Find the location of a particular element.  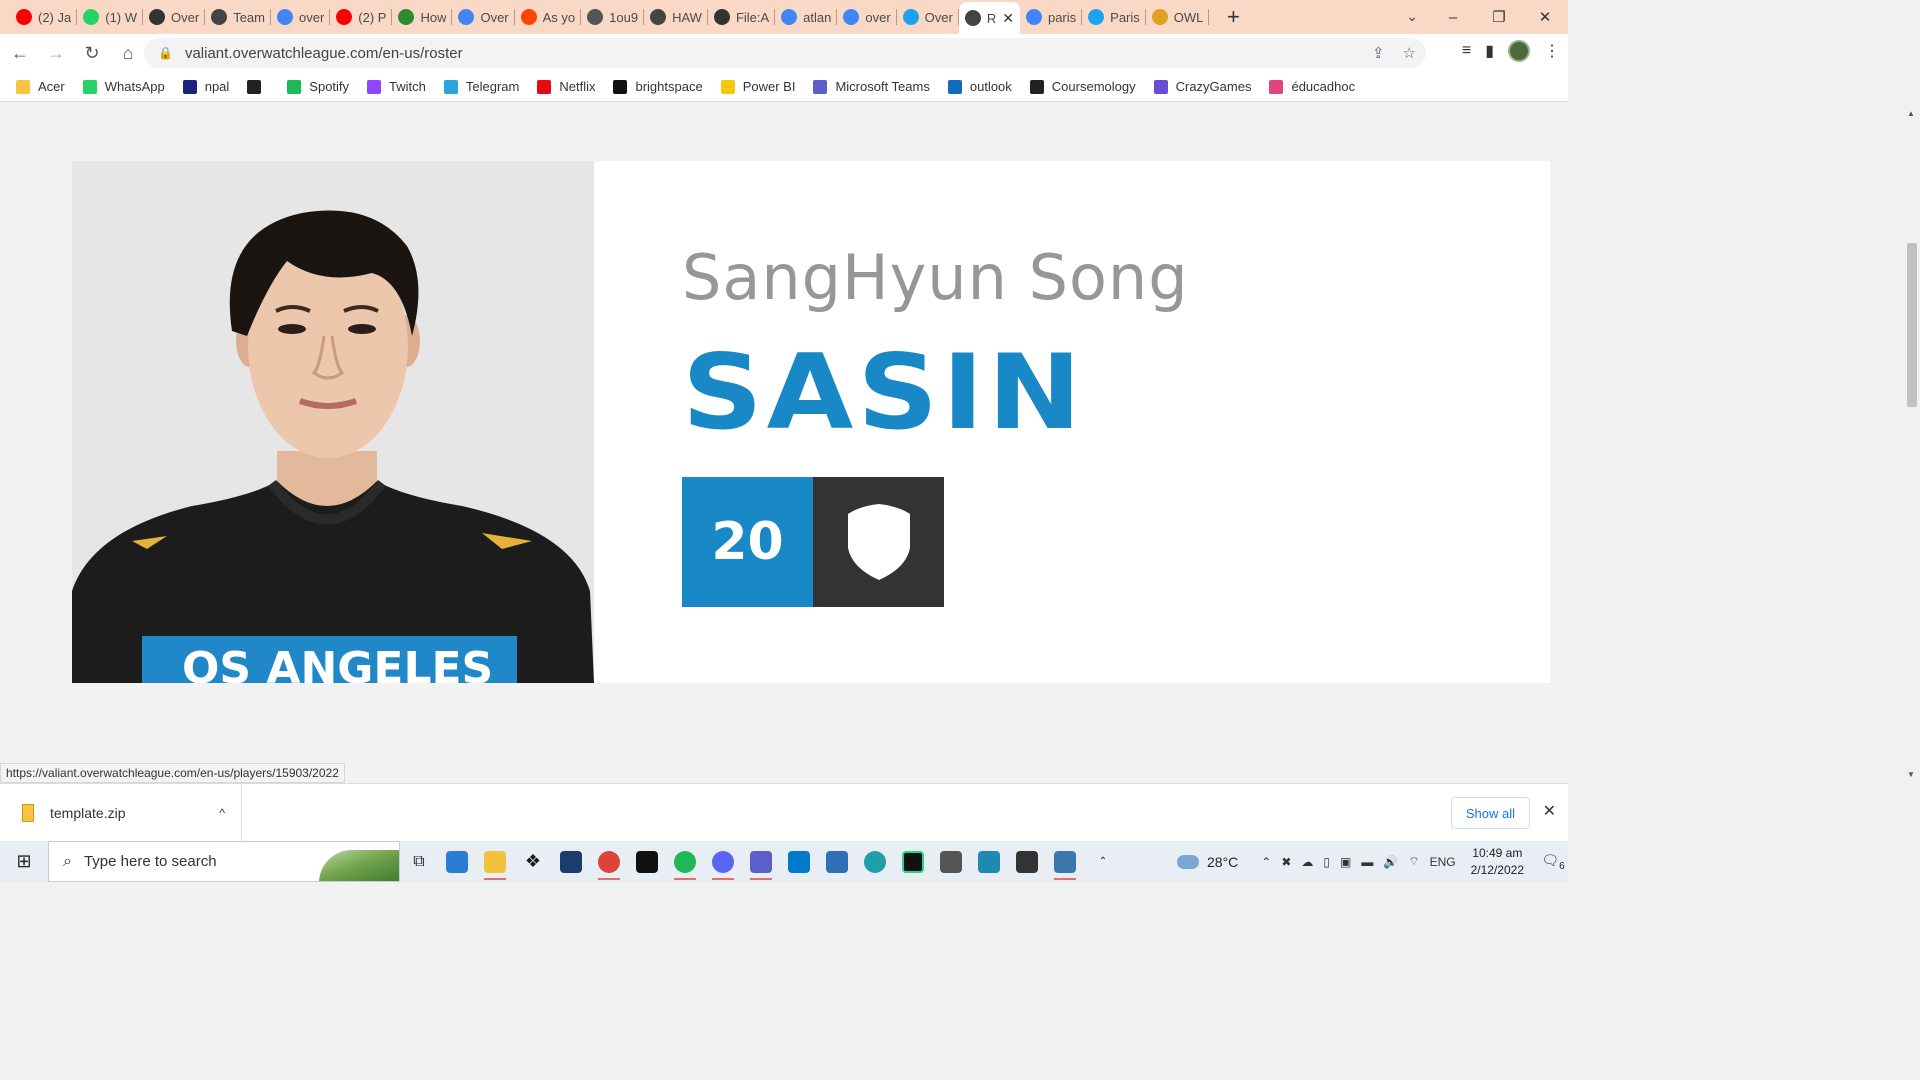

language-indicator: ENG is located at coordinates (1443, 862).